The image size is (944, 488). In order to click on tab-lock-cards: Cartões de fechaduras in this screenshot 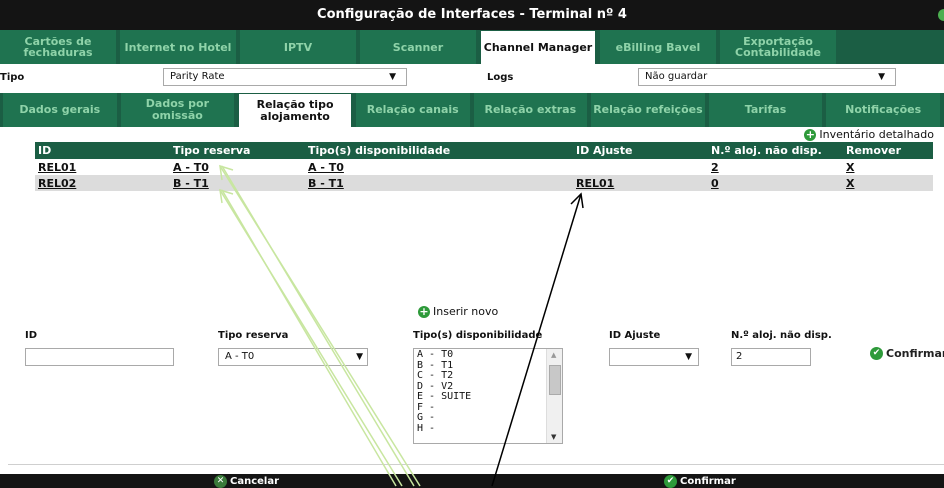, I will do `click(58, 47)`.